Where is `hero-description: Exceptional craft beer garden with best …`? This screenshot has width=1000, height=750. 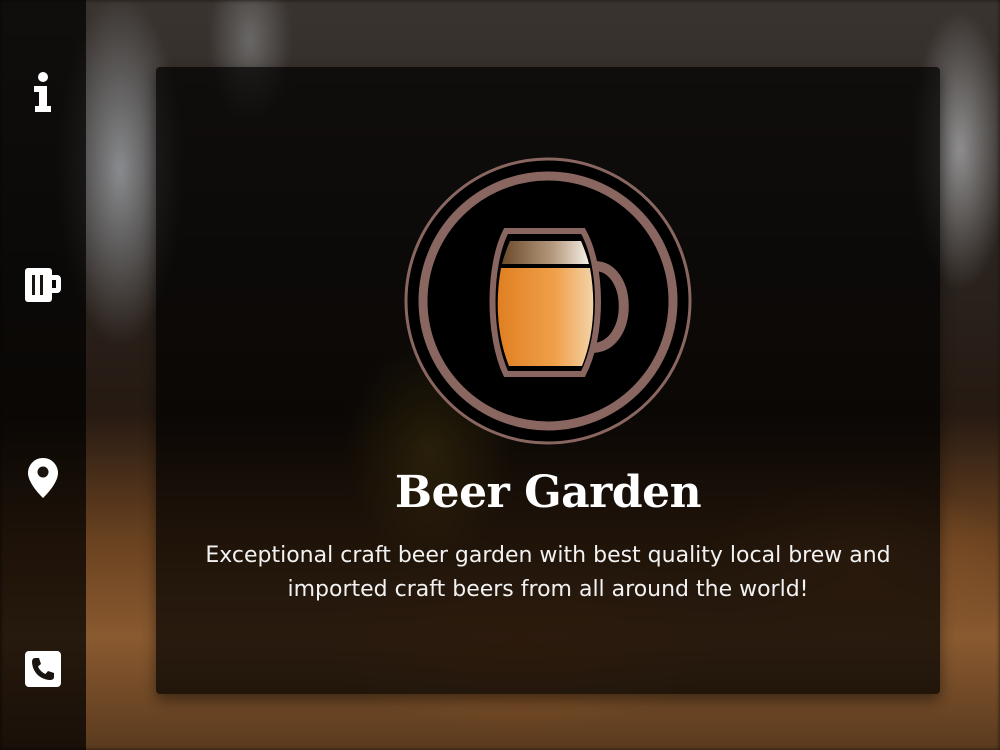 hero-description: Exceptional craft beer garden with best … is located at coordinates (548, 572).